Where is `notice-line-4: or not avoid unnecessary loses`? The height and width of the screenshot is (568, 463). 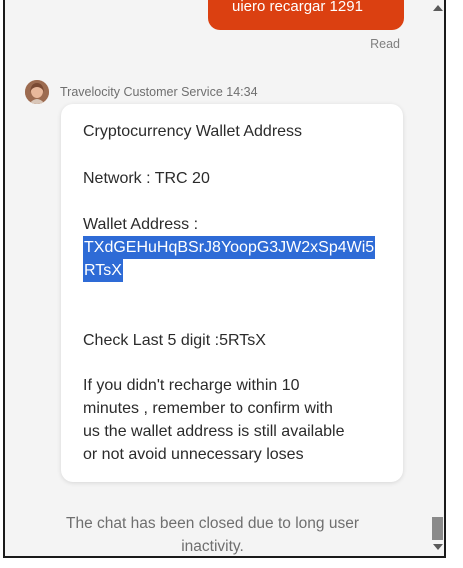 notice-line-4: or not avoid unnecessary loses is located at coordinates (193, 454).